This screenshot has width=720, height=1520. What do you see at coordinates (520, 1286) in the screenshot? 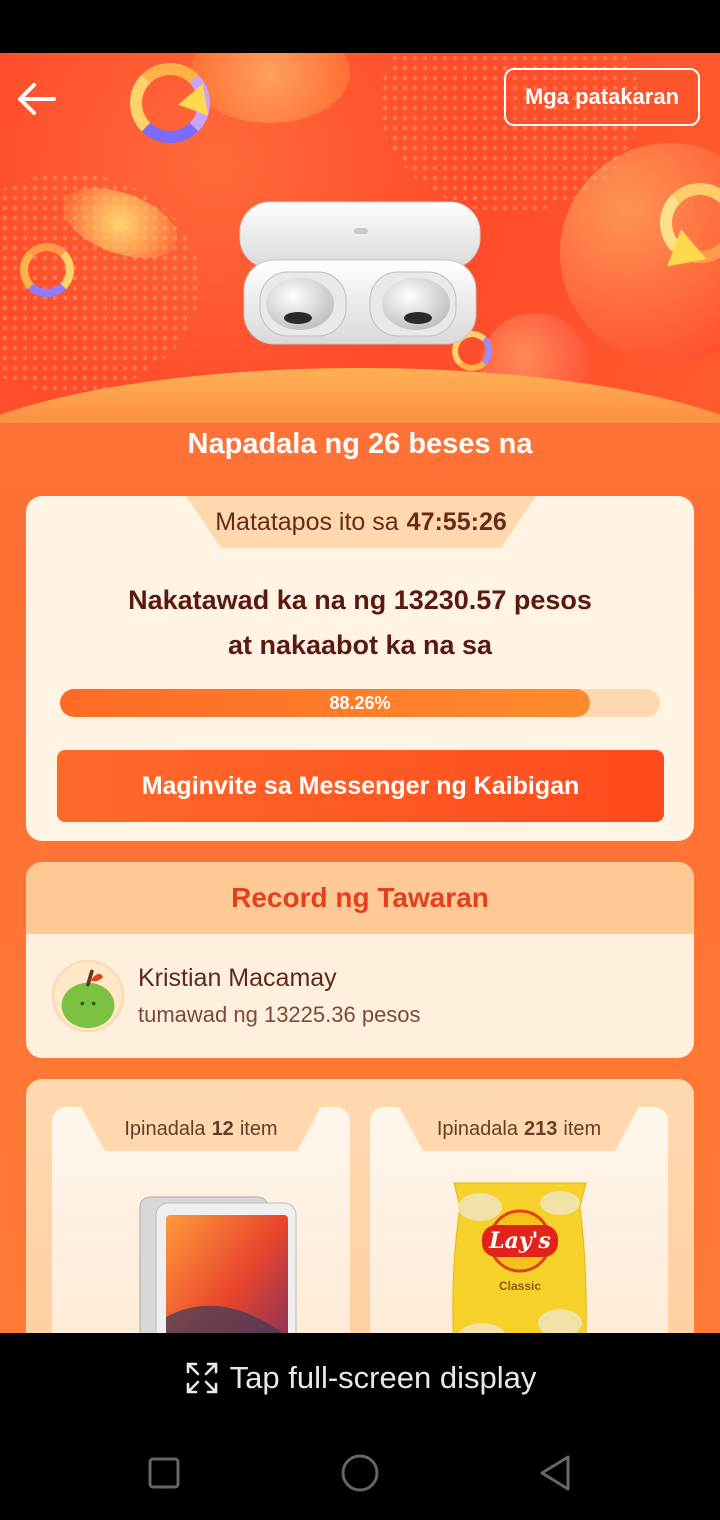
I see `chips-flavor-text: Classic` at bounding box center [520, 1286].